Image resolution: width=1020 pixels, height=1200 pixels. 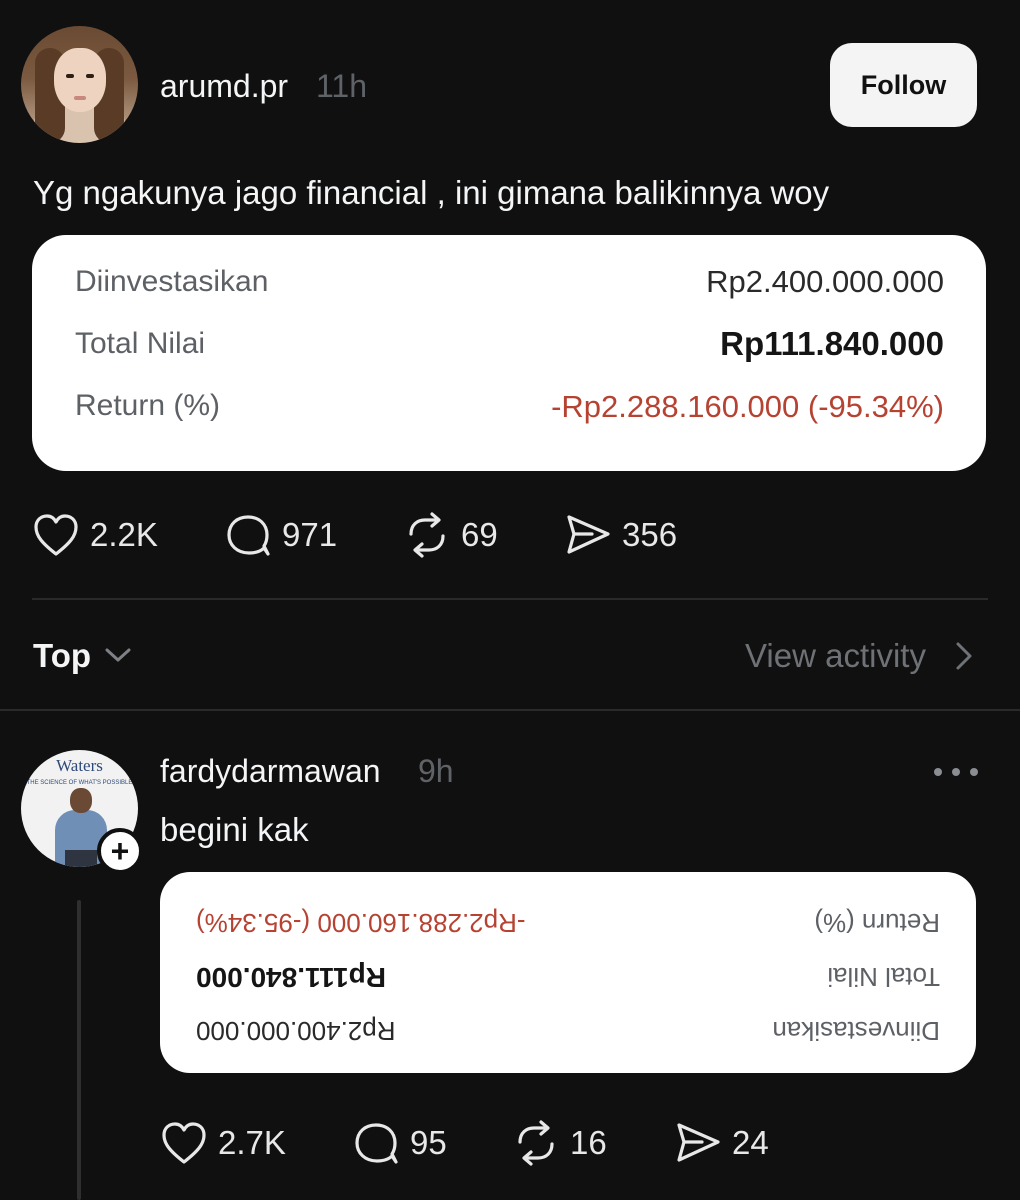 What do you see at coordinates (270, 771) in the screenshot?
I see `reply-username: fardydarmawan` at bounding box center [270, 771].